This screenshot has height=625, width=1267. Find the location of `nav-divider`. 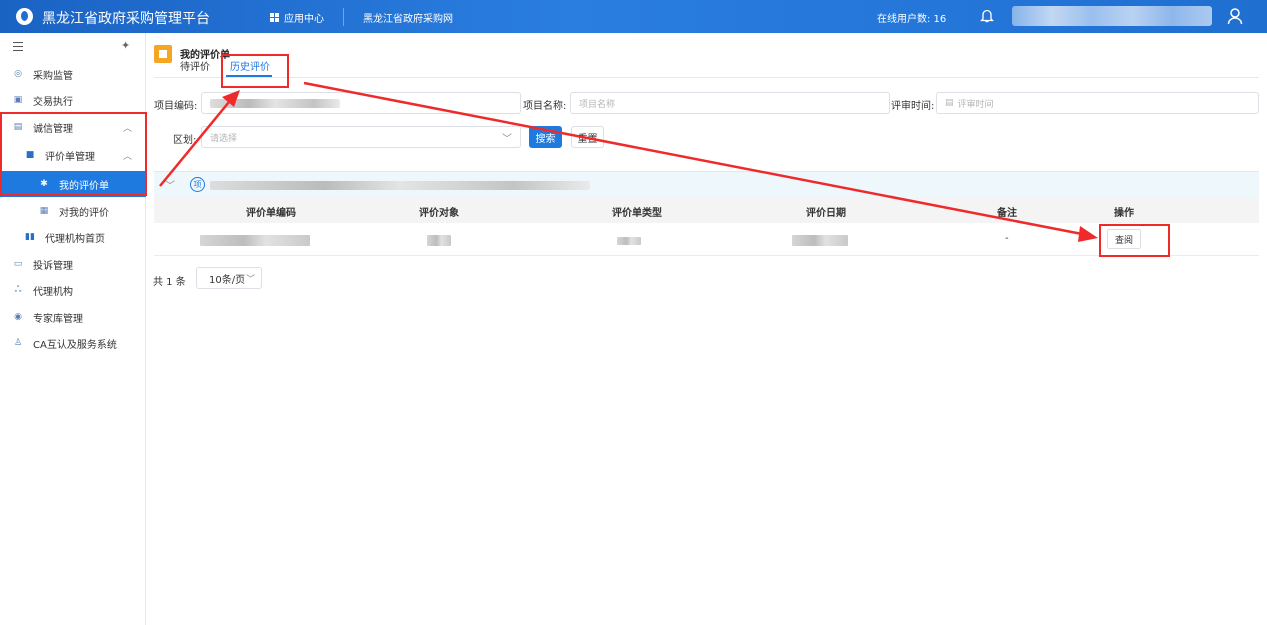

nav-divider is located at coordinates (343, 17).